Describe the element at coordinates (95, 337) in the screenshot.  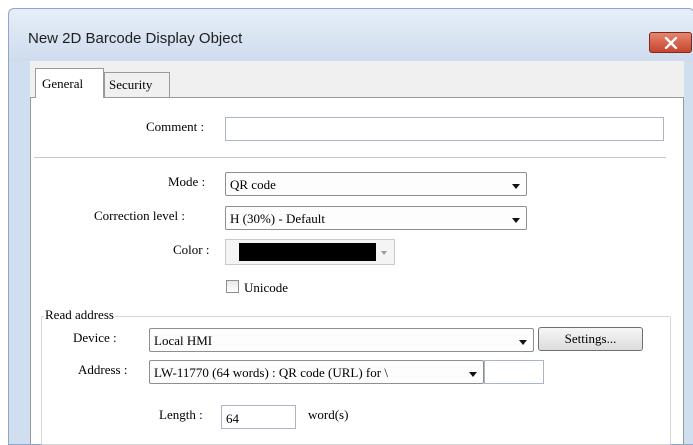
I see `device-label: Device :` at that location.